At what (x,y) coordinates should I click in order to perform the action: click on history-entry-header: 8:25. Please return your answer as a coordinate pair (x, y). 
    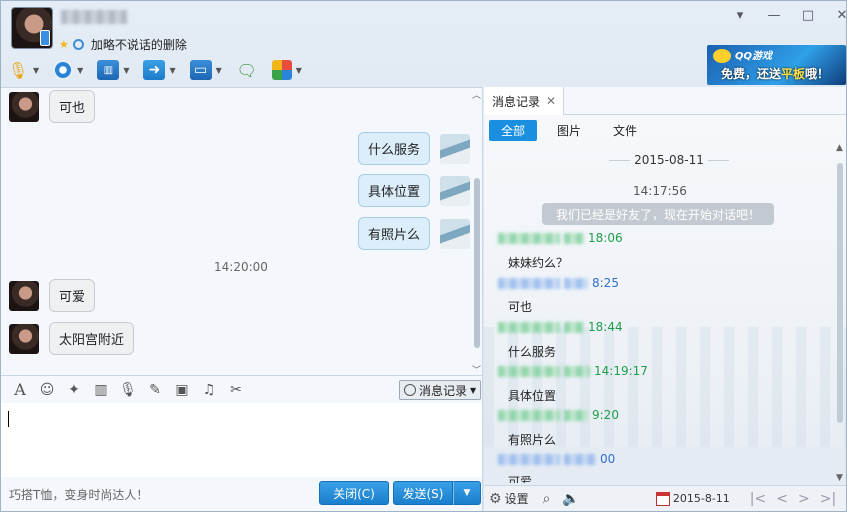
    Looking at the image, I should click on (558, 283).